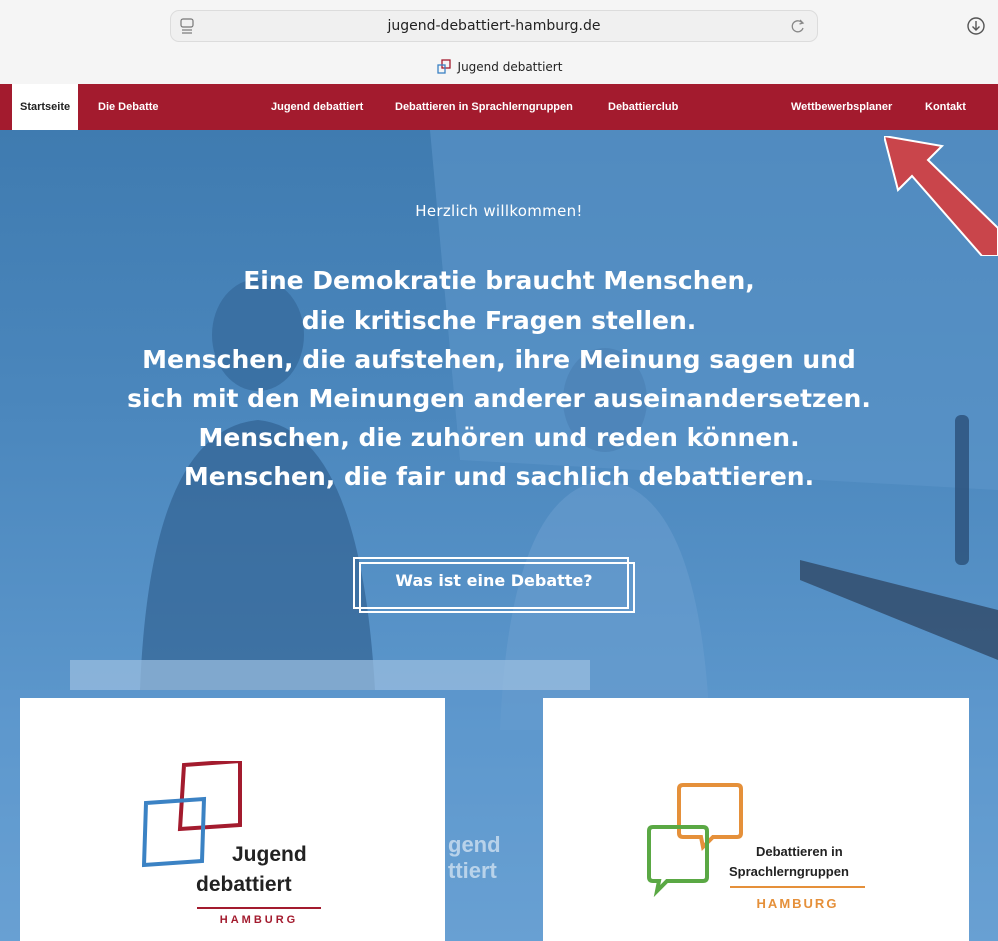 The height and width of the screenshot is (941, 998). I want to click on hero-headline-line-2: die kritische Fragen stellen., so click(499, 320).